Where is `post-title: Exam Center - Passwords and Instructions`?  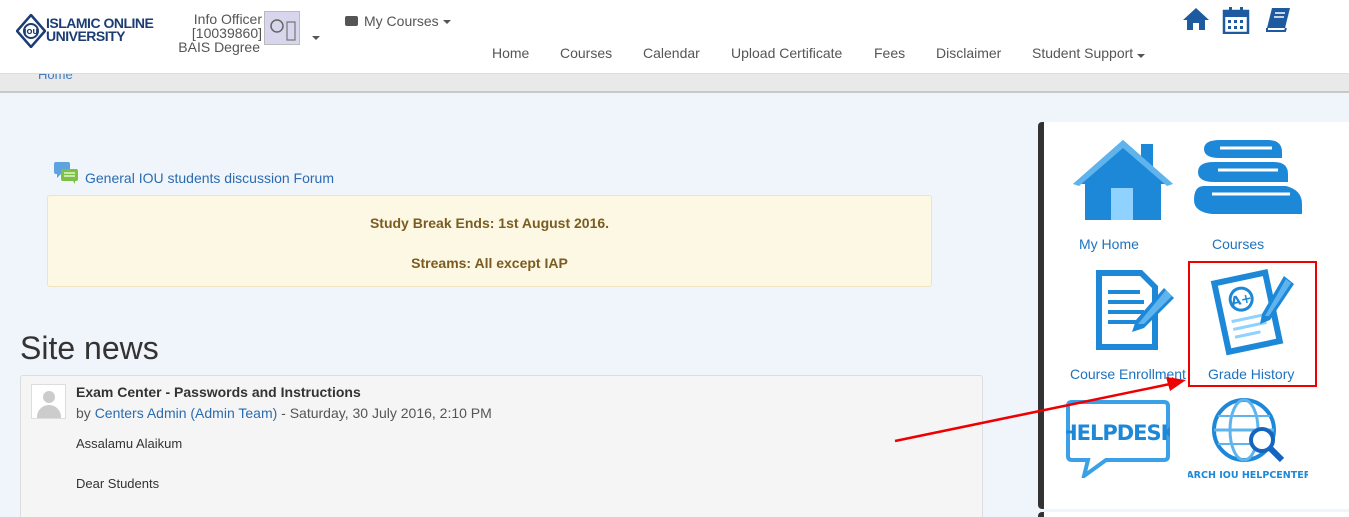
post-title: Exam Center - Passwords and Instructions is located at coordinates (218, 392).